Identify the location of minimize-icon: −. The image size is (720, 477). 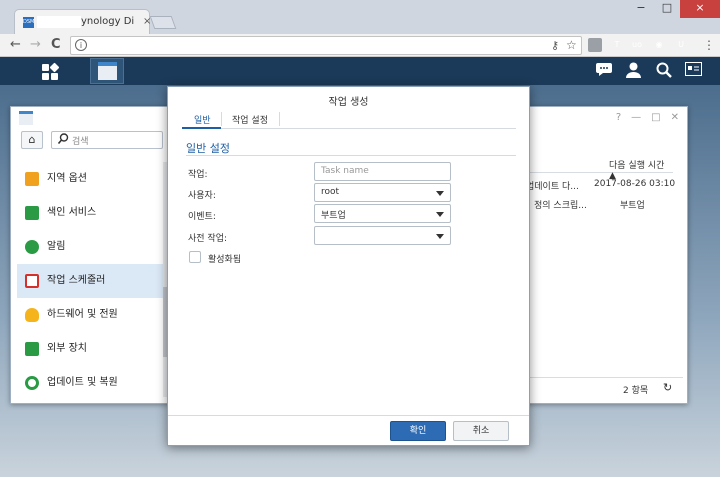
(641, 9).